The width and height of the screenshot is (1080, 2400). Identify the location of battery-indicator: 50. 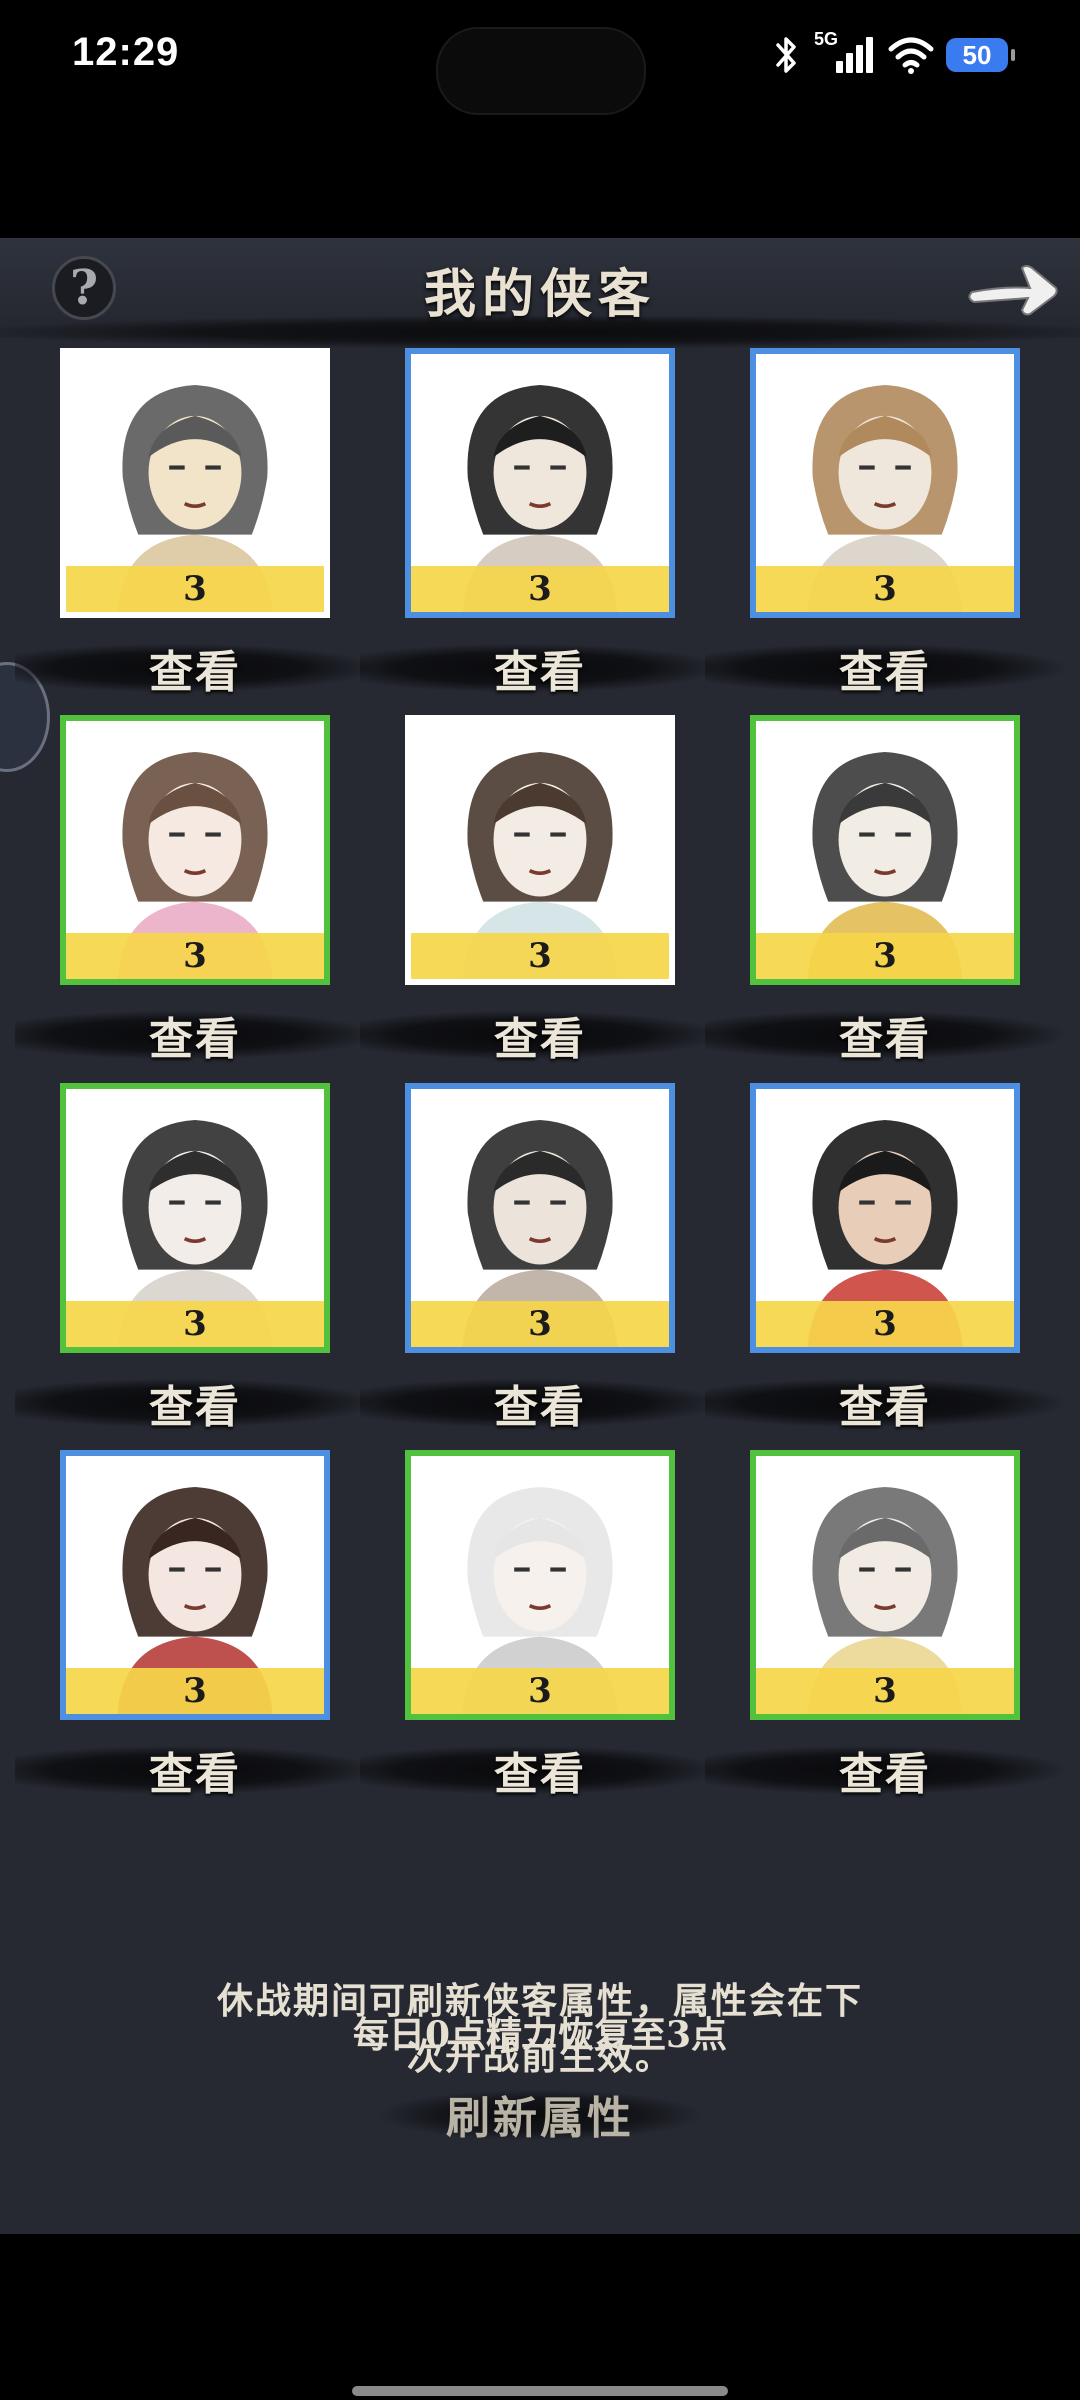
(980, 55).